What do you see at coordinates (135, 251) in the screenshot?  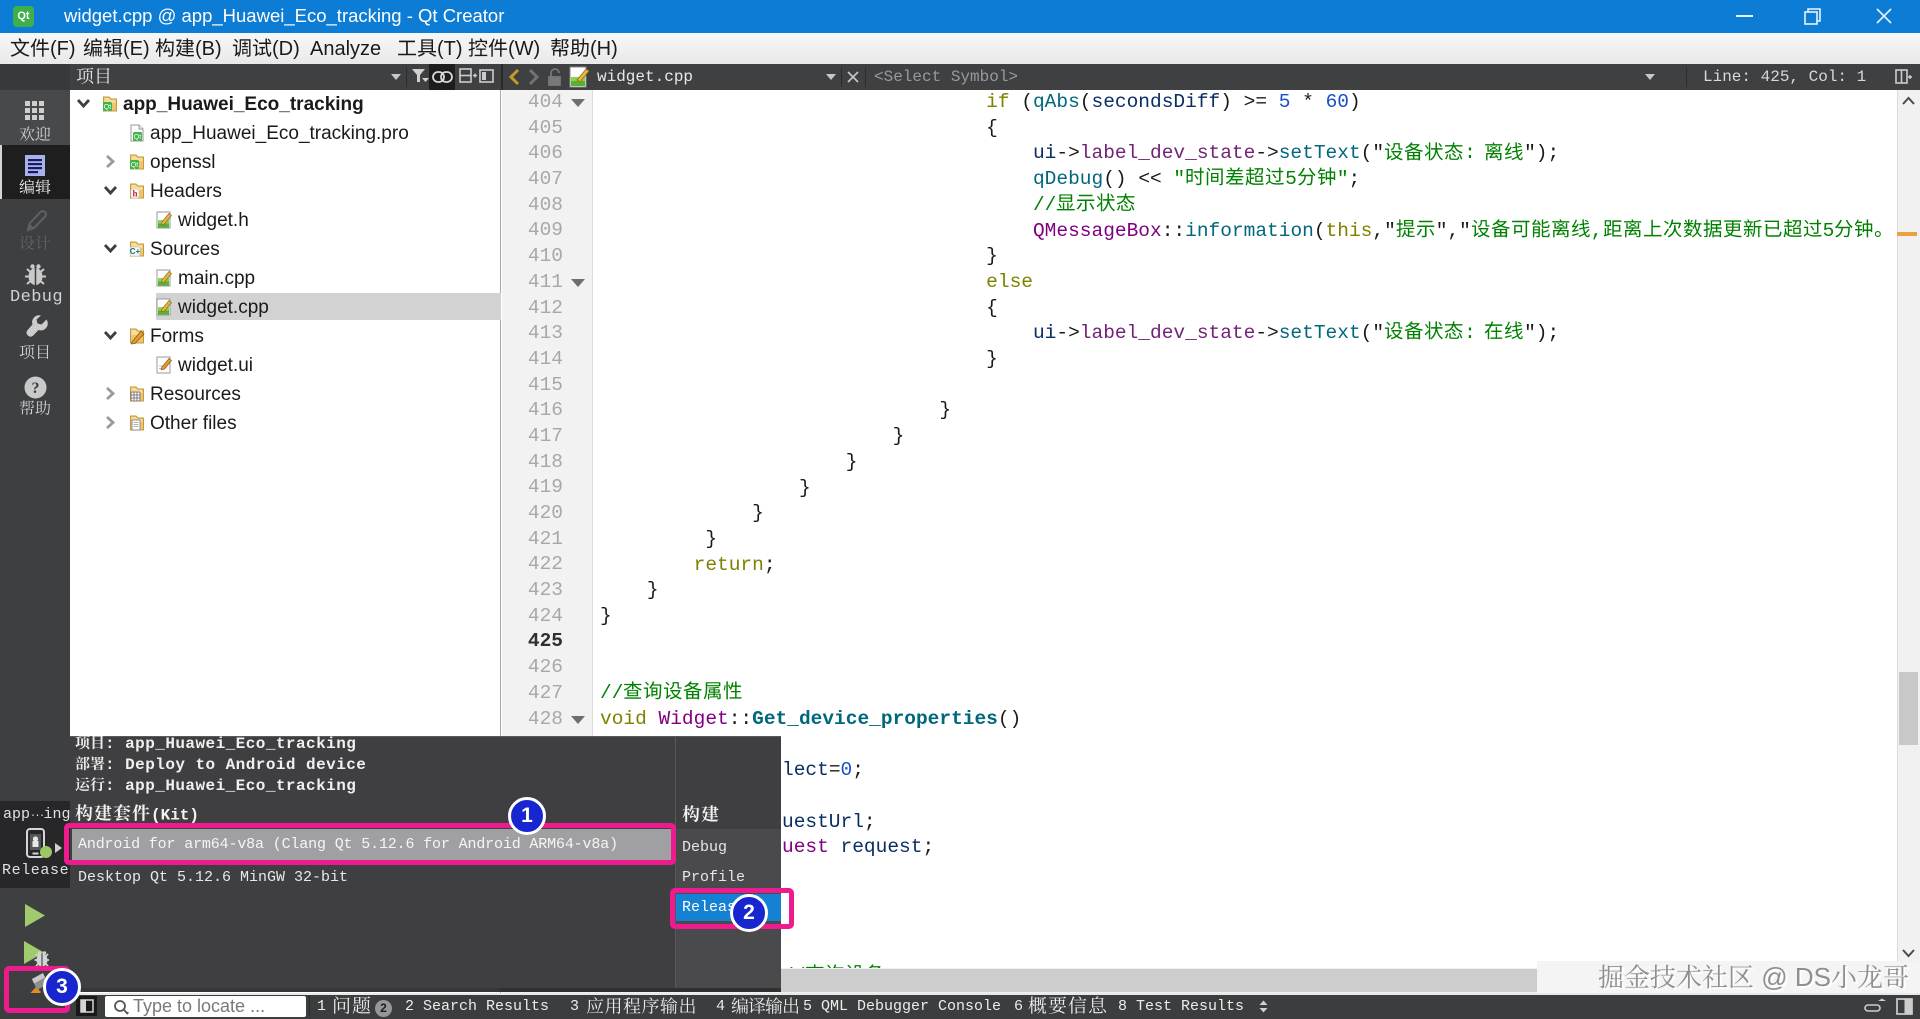 I see `svg-text: C+` at bounding box center [135, 251].